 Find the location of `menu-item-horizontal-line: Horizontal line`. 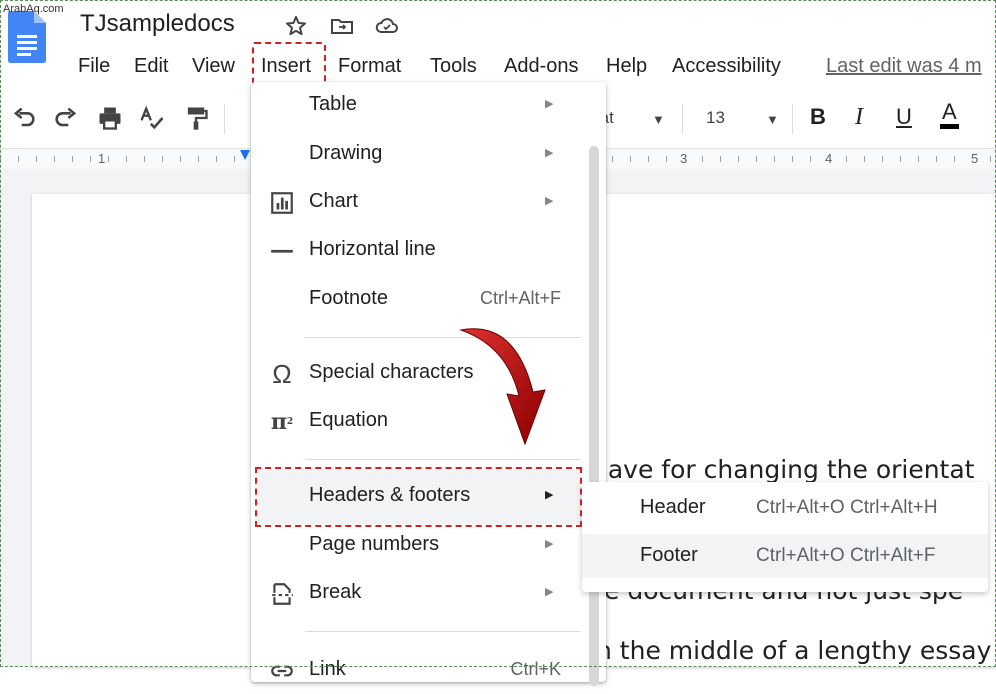

menu-item-horizontal-line: Horizontal line is located at coordinates (421, 251).